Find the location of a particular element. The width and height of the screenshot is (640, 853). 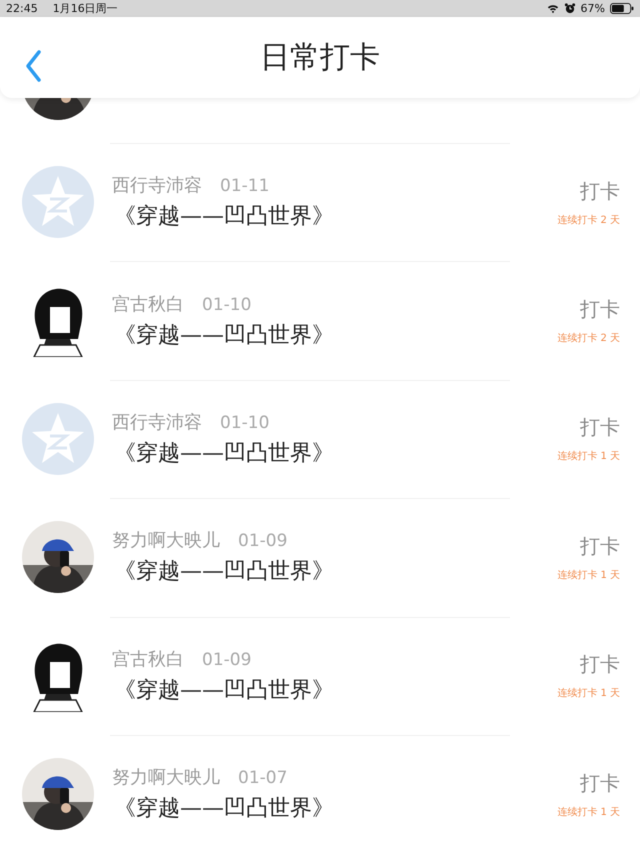

status-time: 22:45 is located at coordinates (22, 8).